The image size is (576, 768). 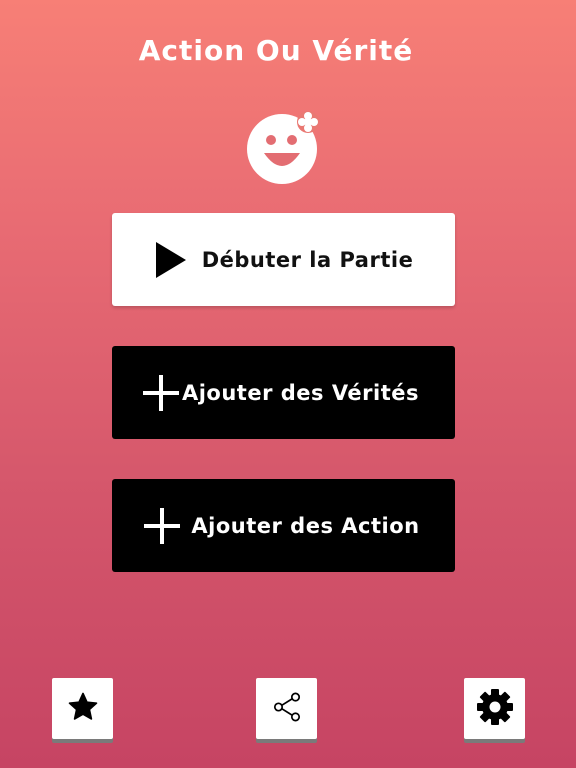 I want to click on share-icon, so click(x=287, y=709).